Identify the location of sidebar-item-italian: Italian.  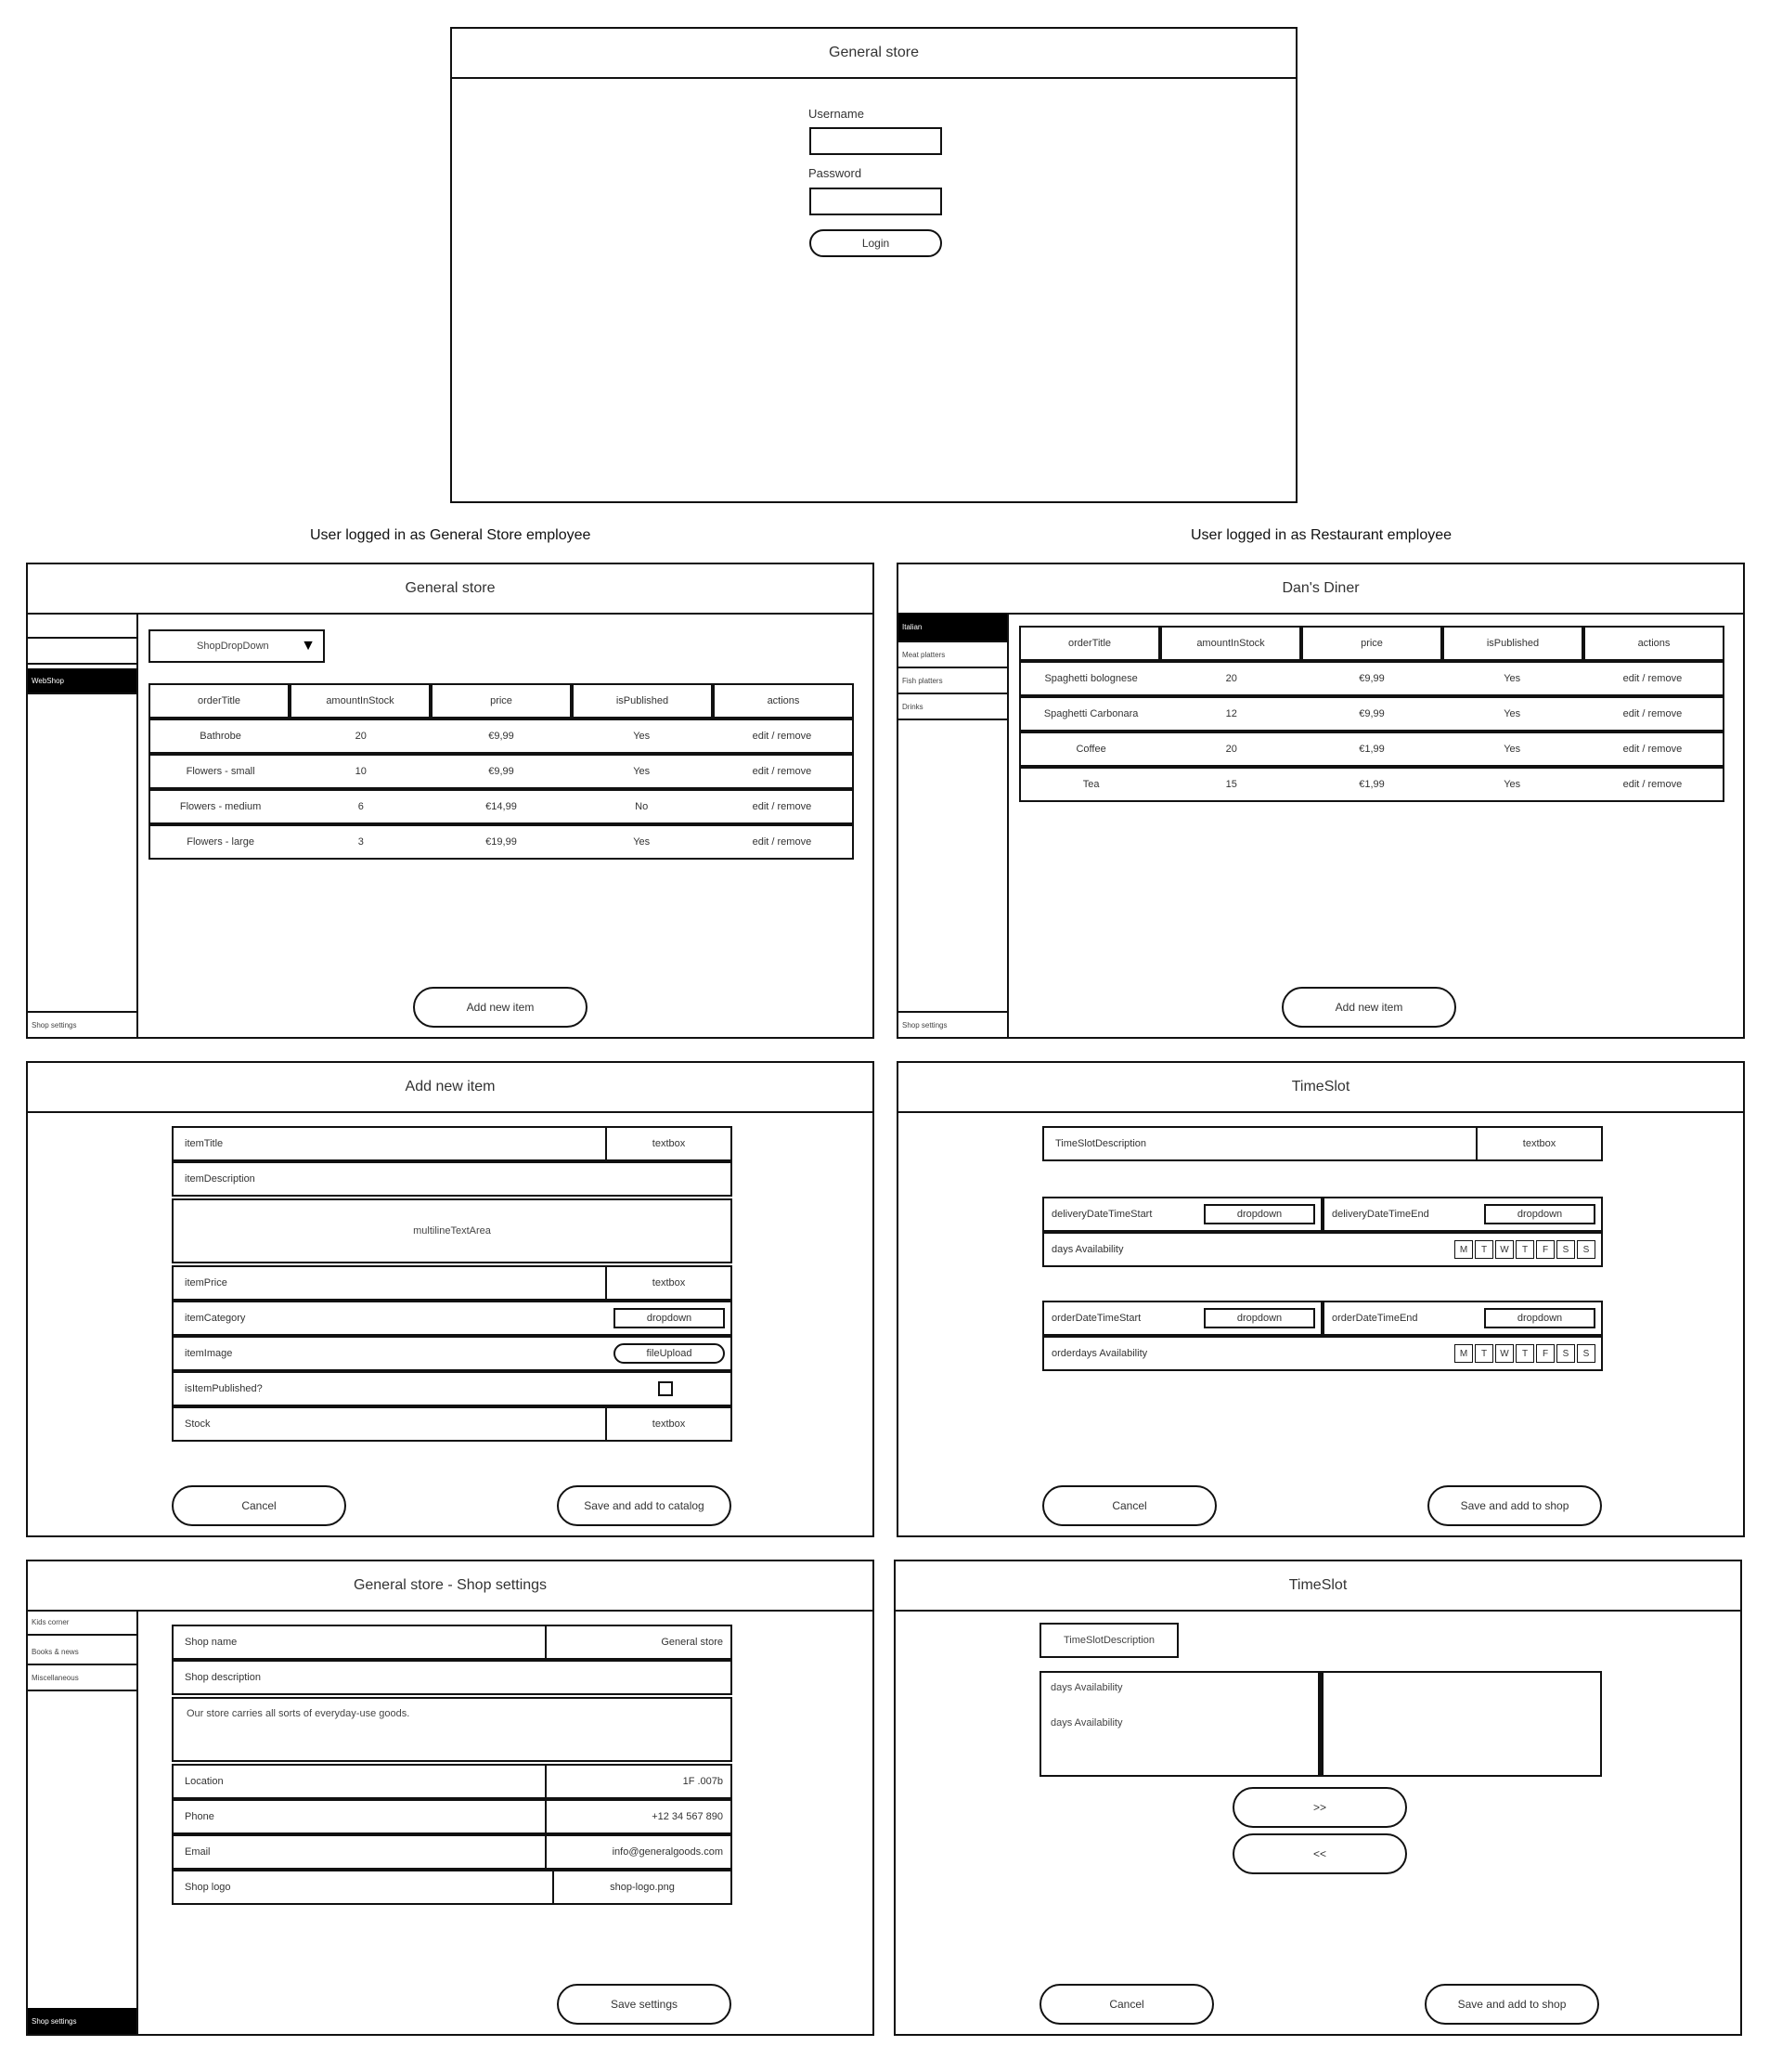
(952, 628).